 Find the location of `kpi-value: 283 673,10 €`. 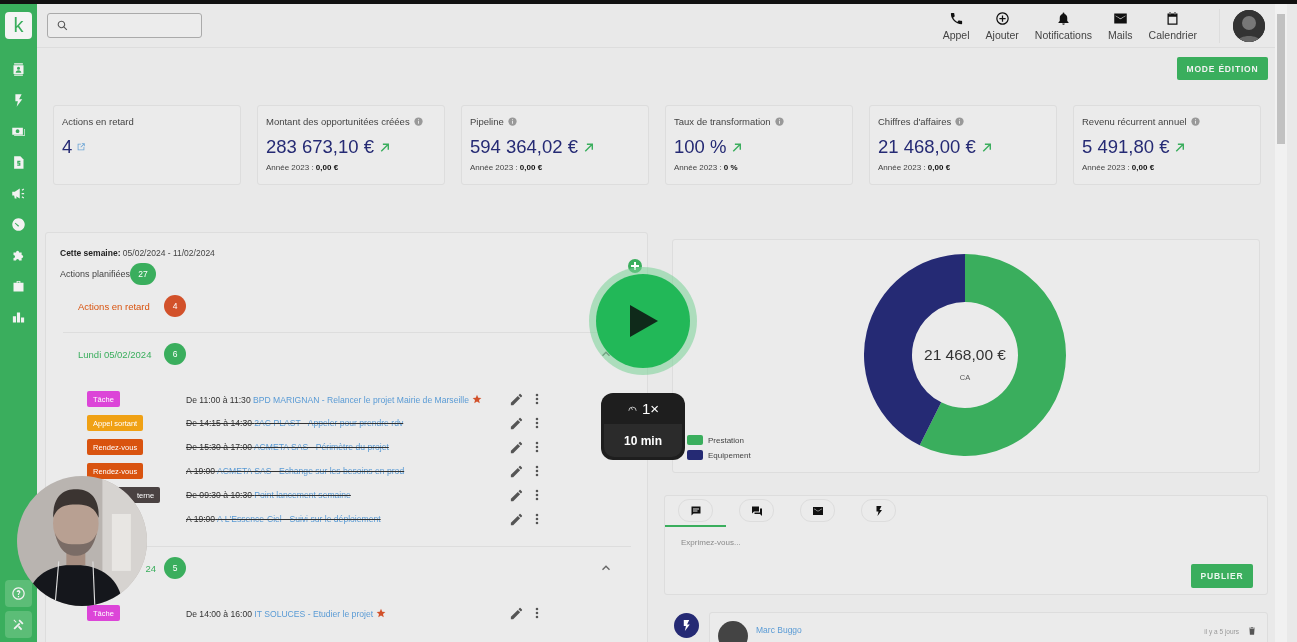

kpi-value: 283 673,10 € is located at coordinates (320, 147).